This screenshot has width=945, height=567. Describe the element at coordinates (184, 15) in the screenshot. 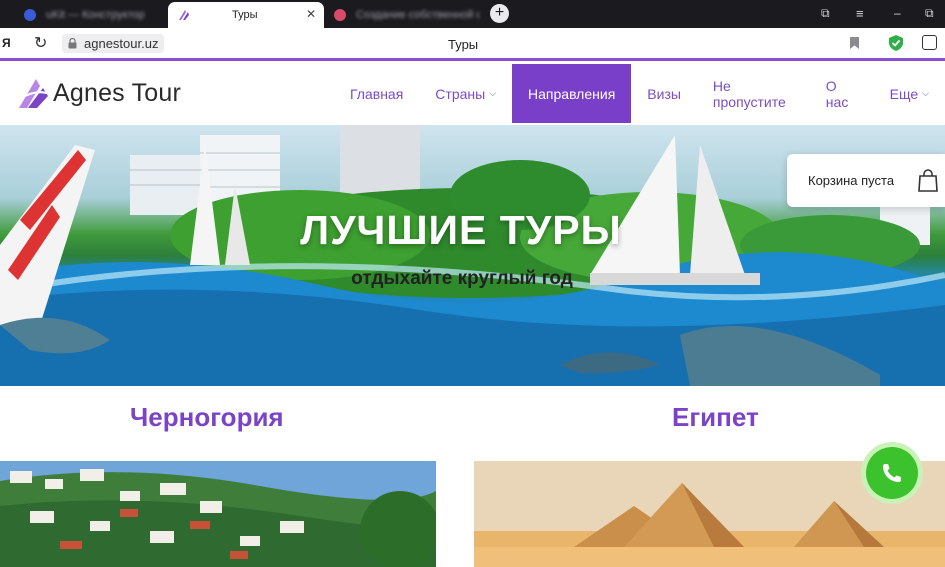

I see `agnes-favicon-icon` at that location.